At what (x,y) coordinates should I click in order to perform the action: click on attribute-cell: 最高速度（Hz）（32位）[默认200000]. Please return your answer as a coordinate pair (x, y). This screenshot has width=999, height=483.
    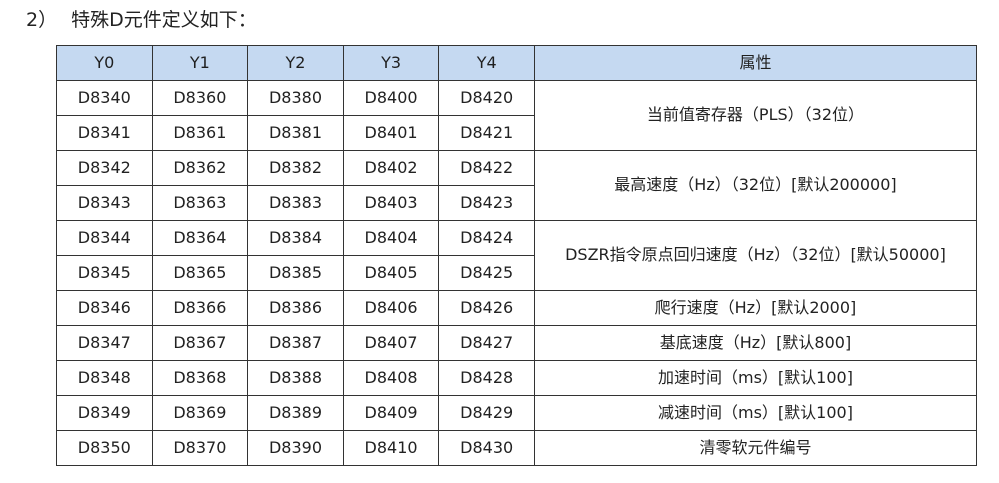
    Looking at the image, I should click on (755, 185).